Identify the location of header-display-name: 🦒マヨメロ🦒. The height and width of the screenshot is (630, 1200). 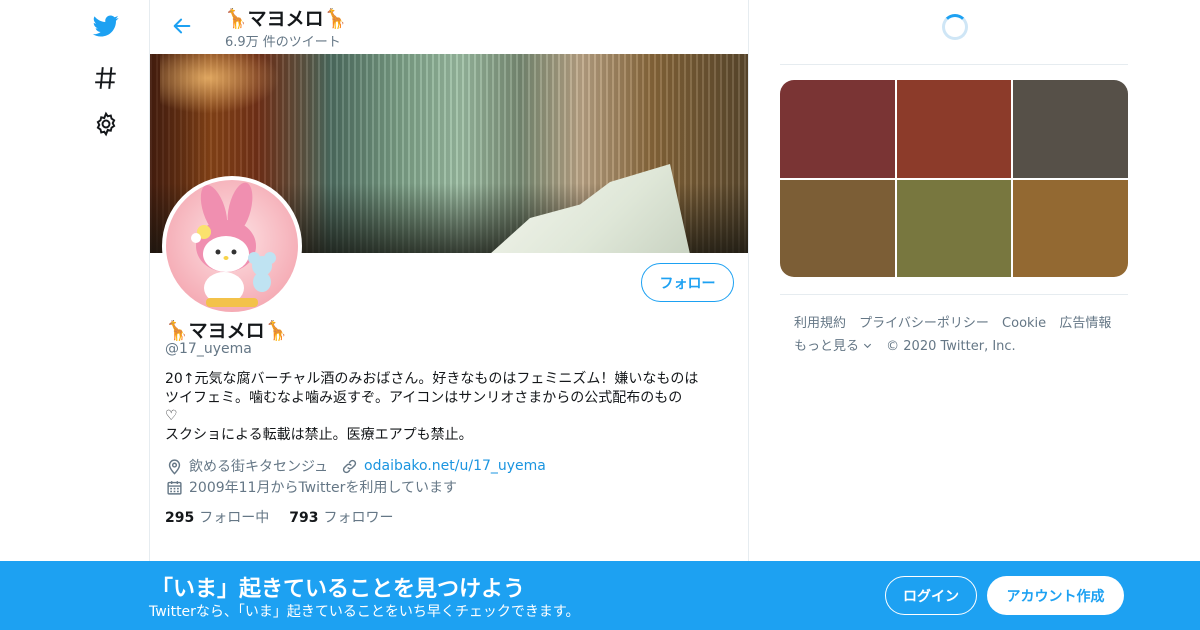
(286, 19).